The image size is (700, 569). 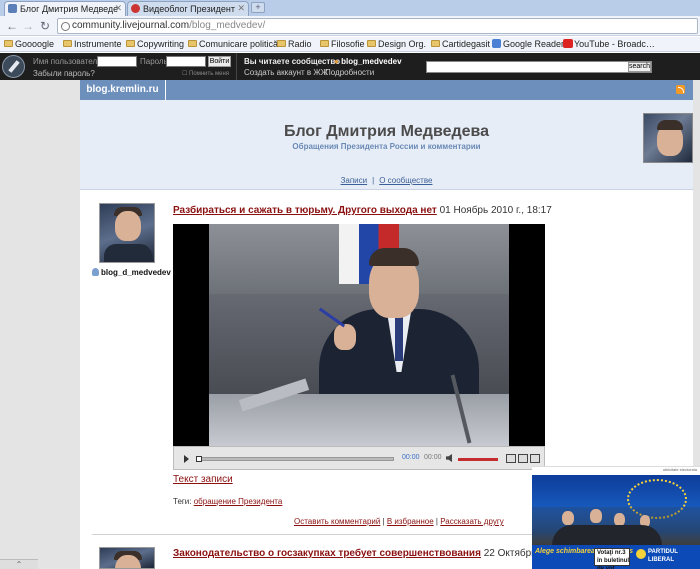 What do you see at coordinates (394, 257) in the screenshot?
I see `video-hair` at bounding box center [394, 257].